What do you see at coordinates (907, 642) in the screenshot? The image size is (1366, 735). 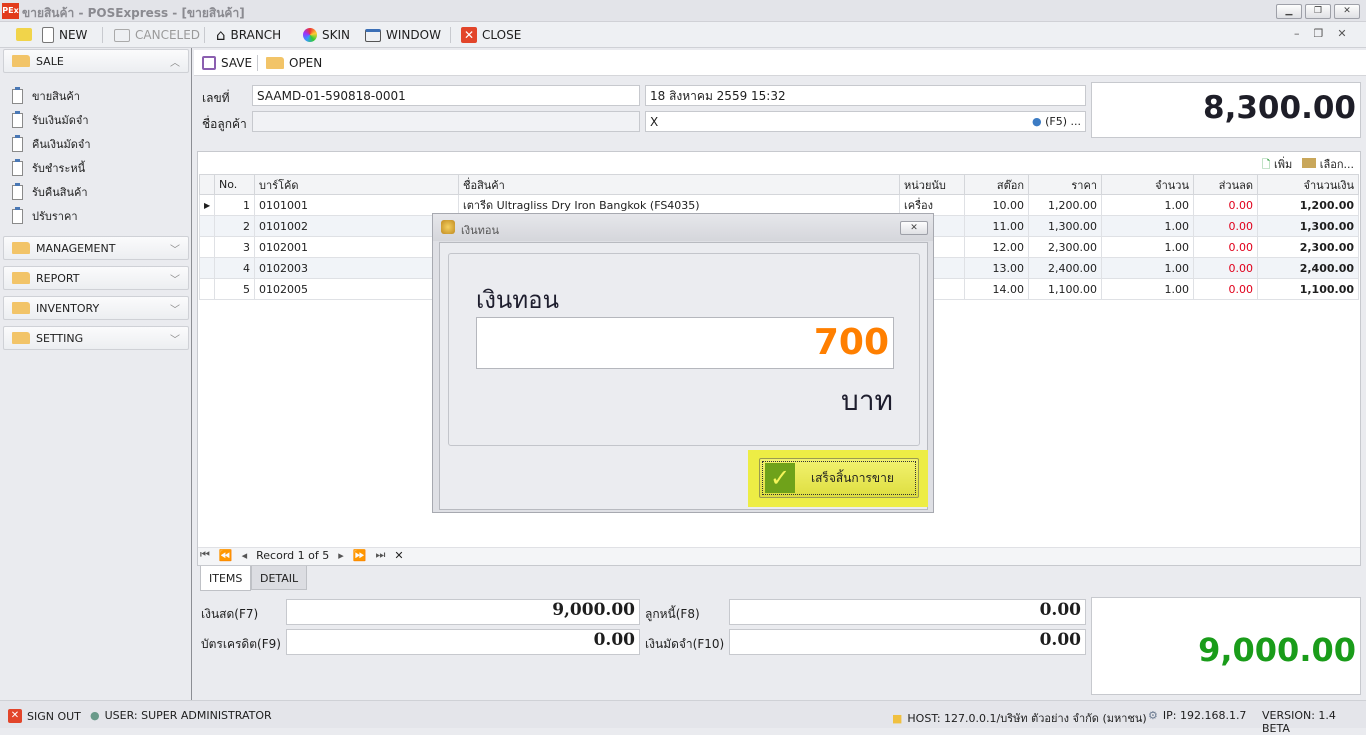 I see `deposit-field: 0.00` at bounding box center [907, 642].